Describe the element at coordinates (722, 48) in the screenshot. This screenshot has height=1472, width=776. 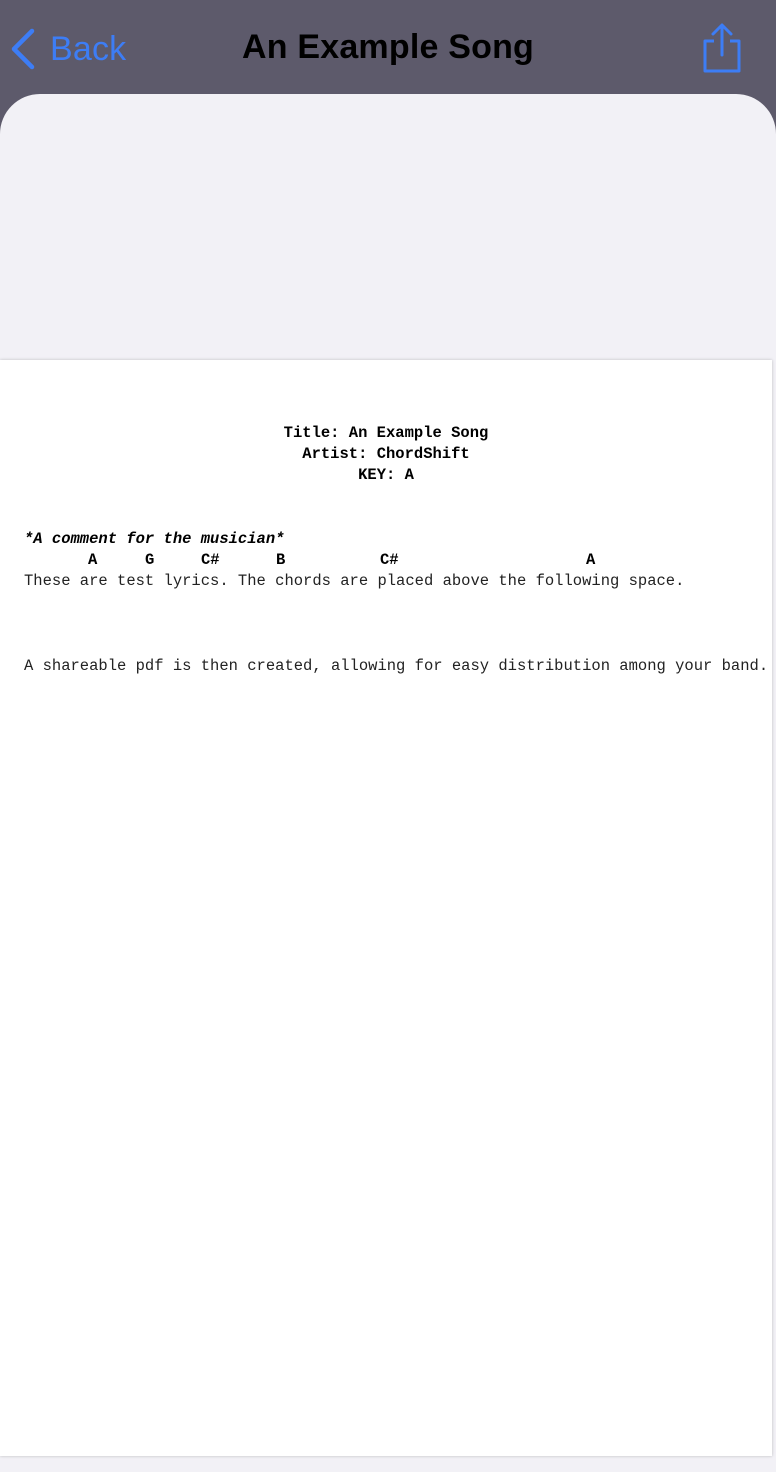
I see `share-icon` at that location.